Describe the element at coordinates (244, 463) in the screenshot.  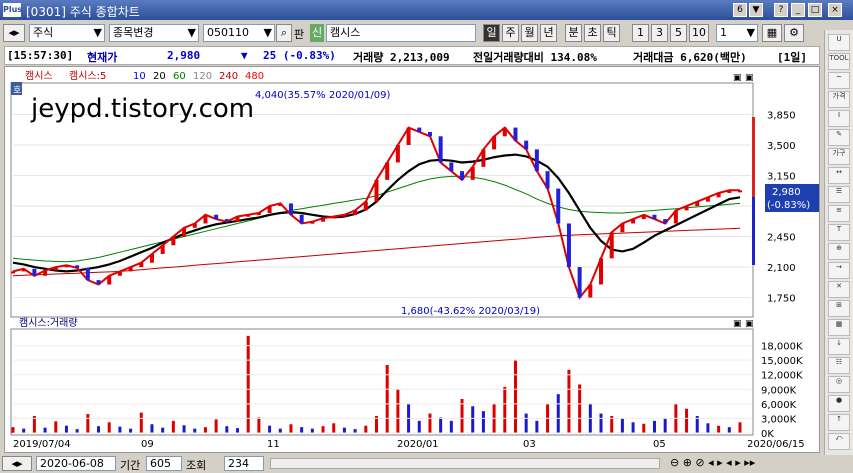
I see `lookup-input: 234` at that location.